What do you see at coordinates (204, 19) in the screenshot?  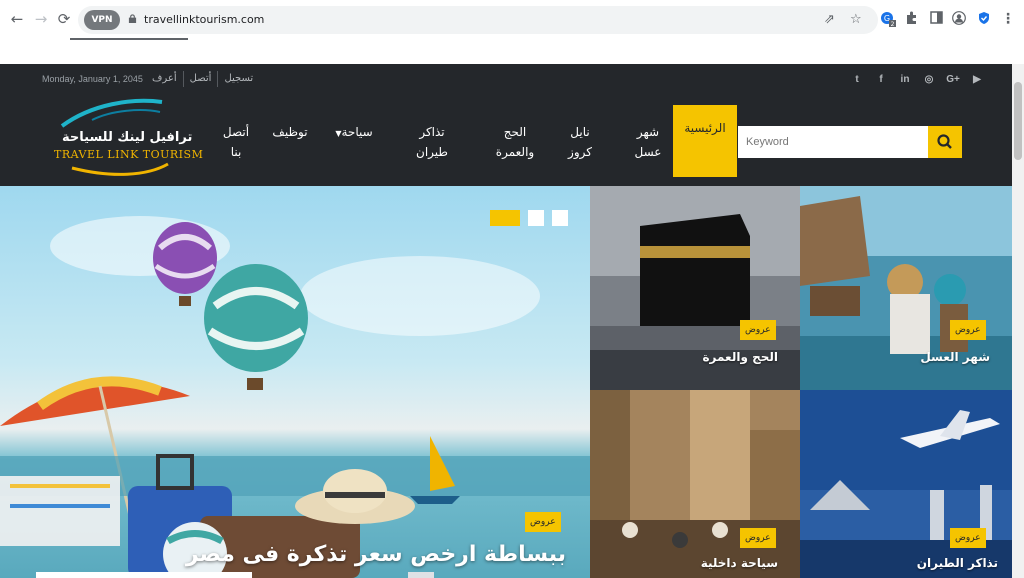 I see `url-text: travellinktourism.com` at bounding box center [204, 19].